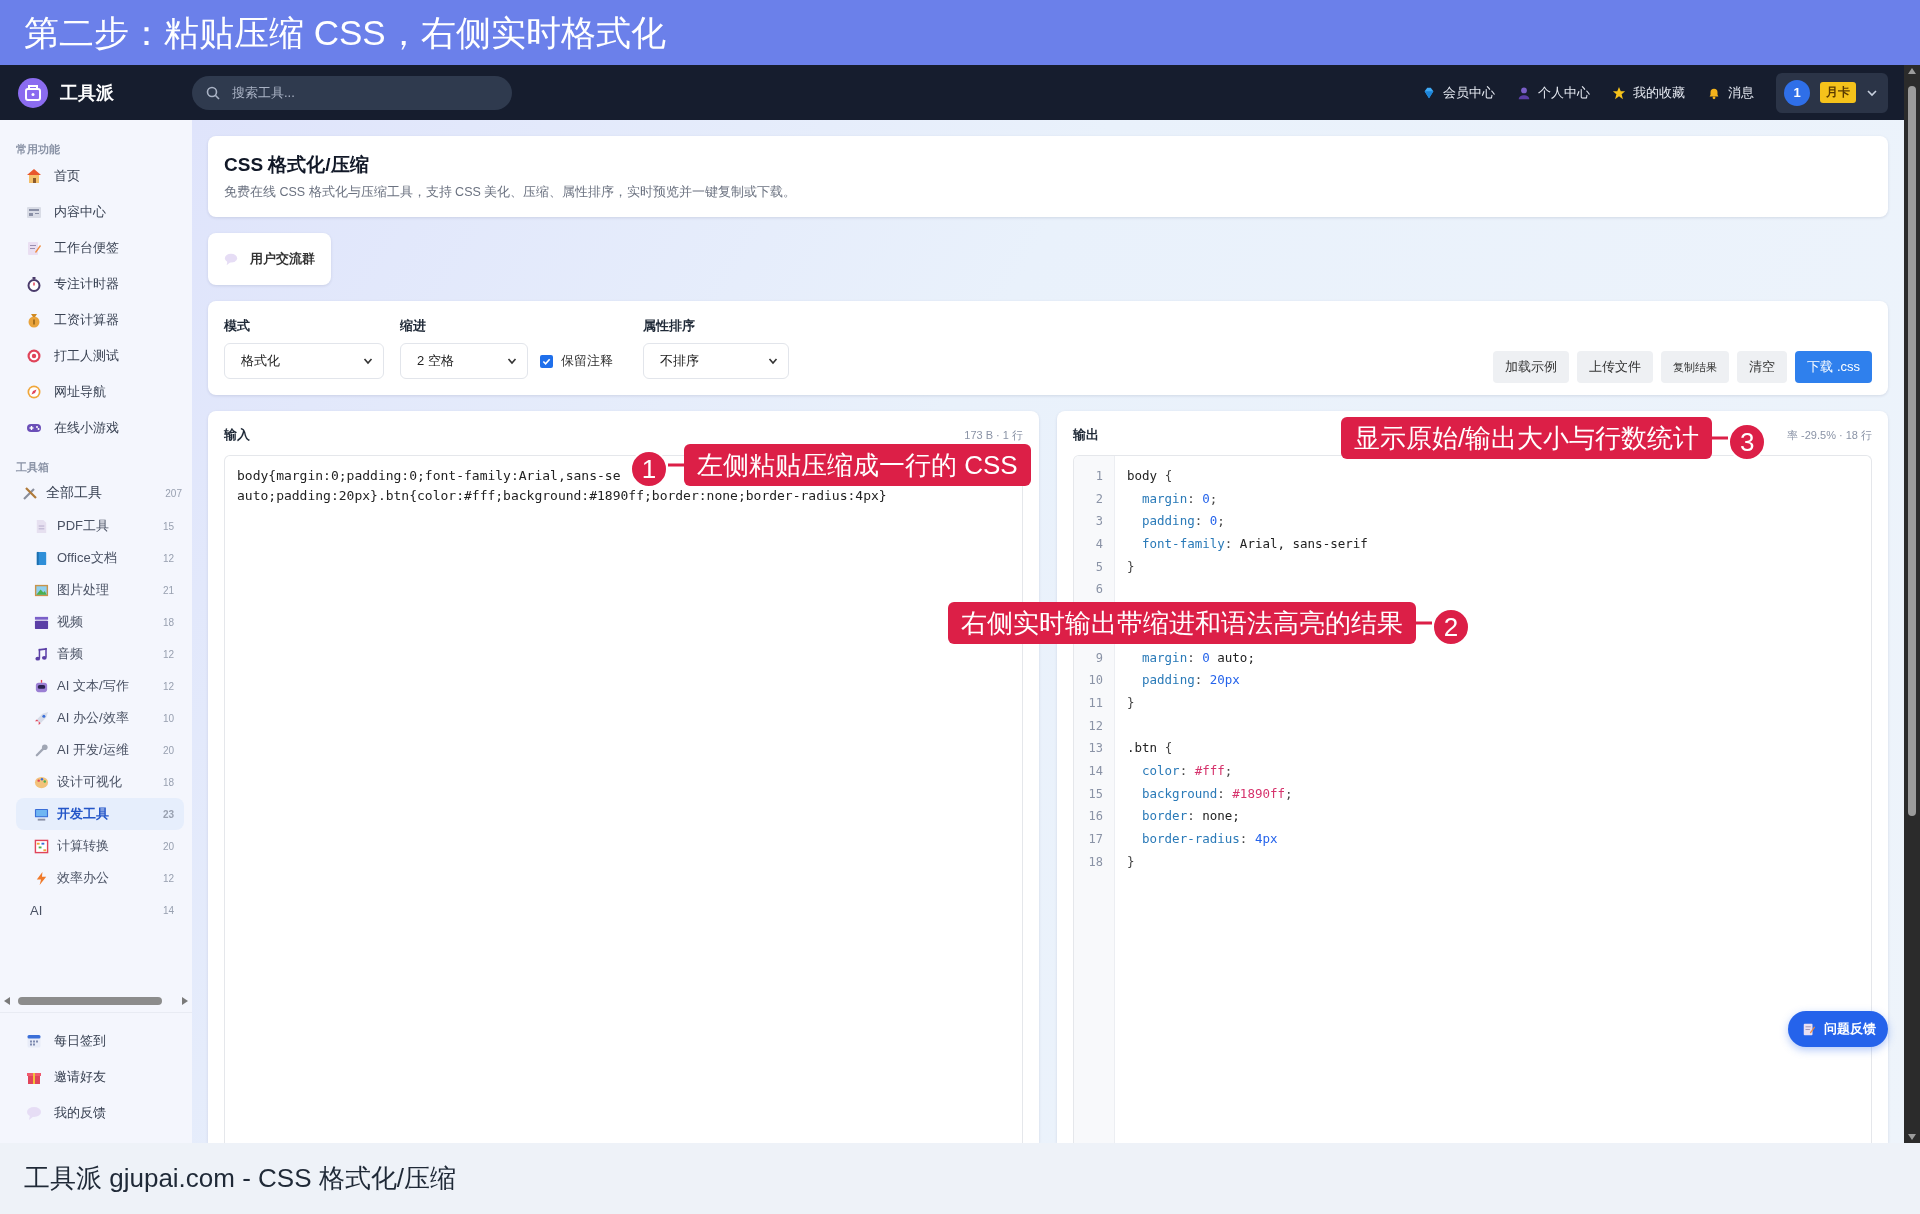 The image size is (1920, 1214). Describe the element at coordinates (237, 326) in the screenshot. I see `field-label: 模式` at that location.